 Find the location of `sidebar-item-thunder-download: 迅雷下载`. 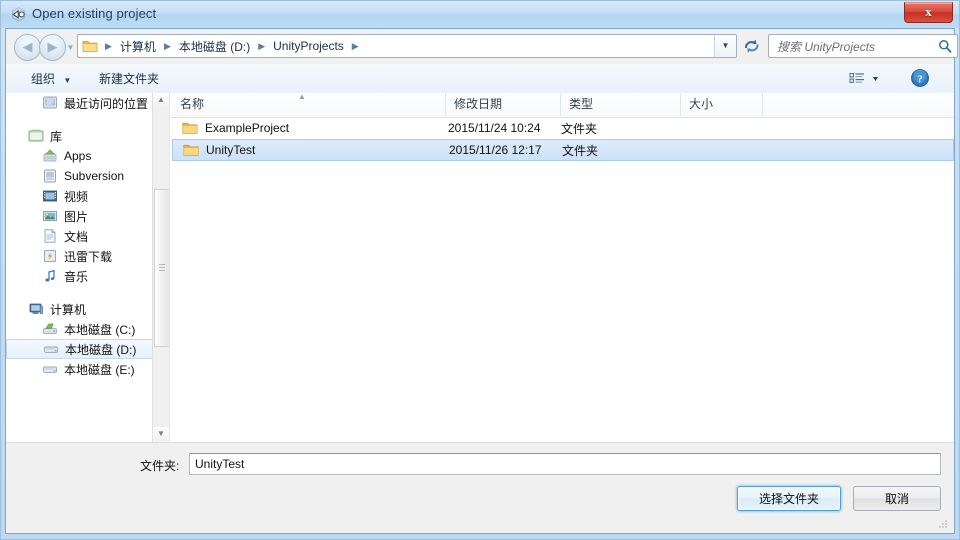

sidebar-item-thunder-download: 迅雷下载 is located at coordinates (80, 256).